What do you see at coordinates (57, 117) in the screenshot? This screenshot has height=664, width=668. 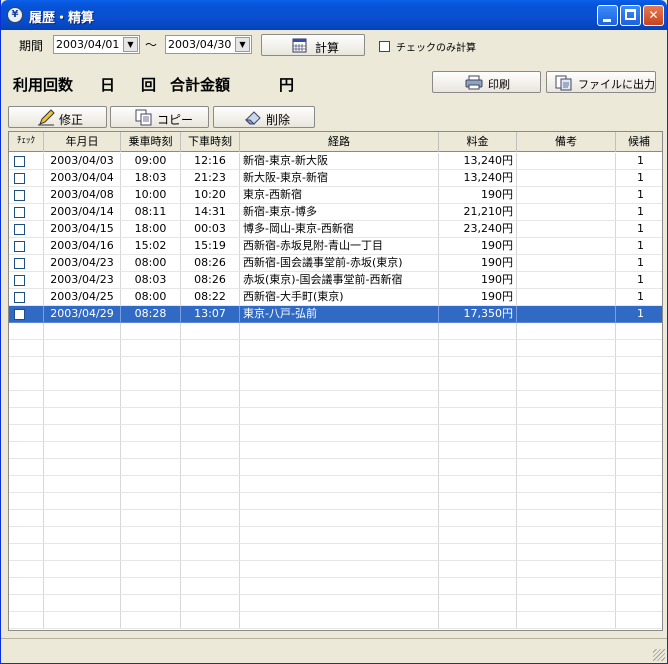 I see `edit-button: 修正` at bounding box center [57, 117].